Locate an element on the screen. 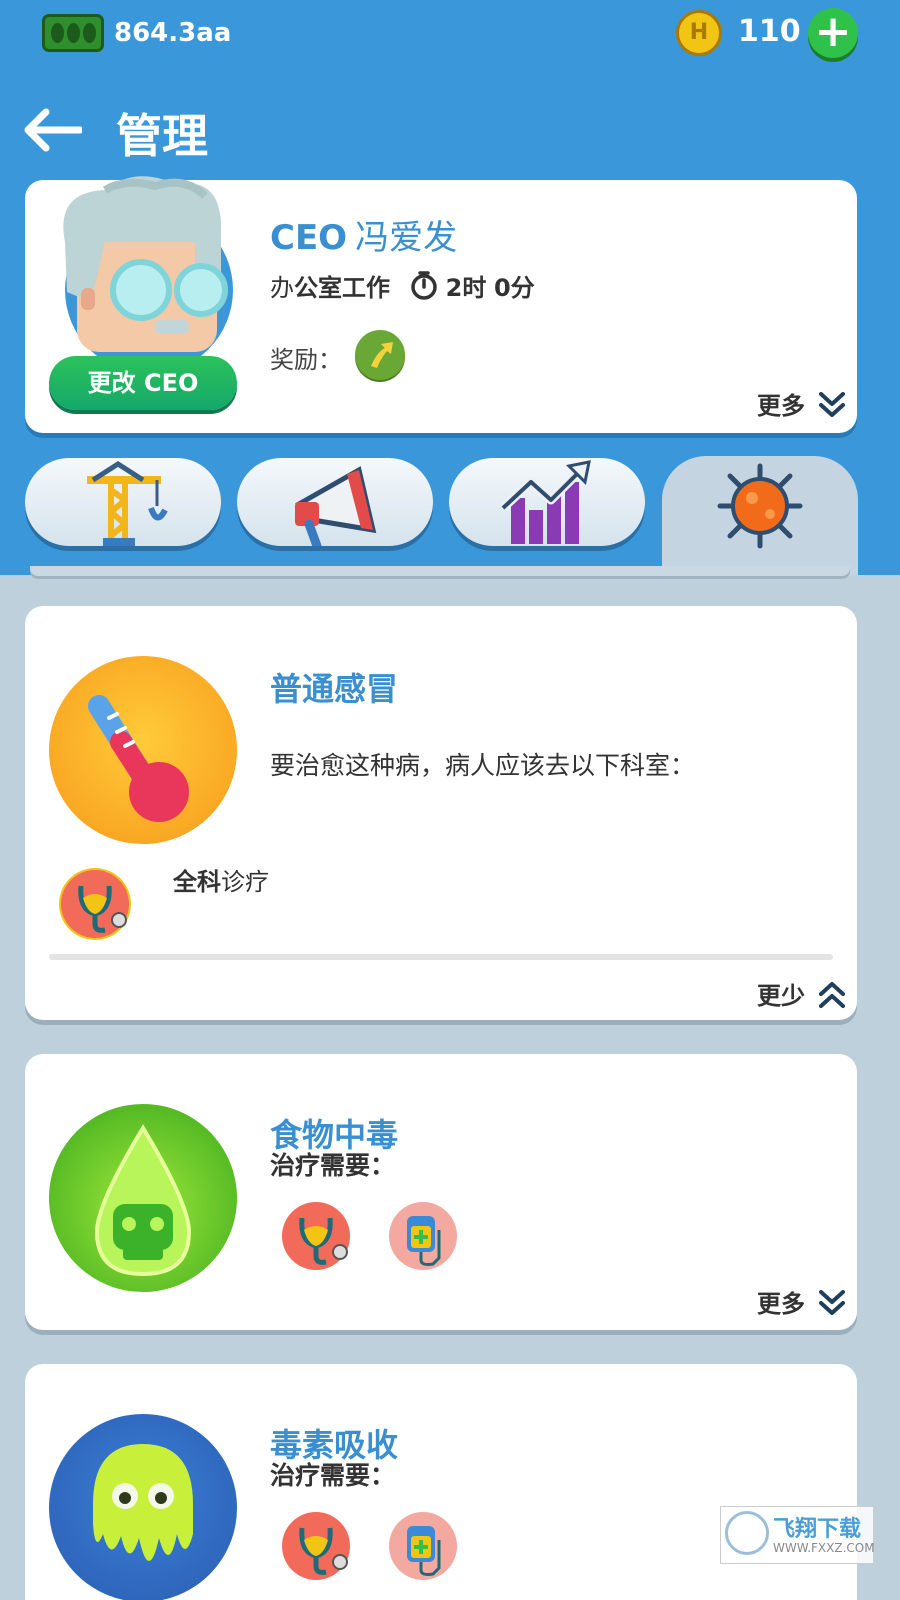 The width and height of the screenshot is (900, 1600). poison-drop-icon is located at coordinates (143, 1198).